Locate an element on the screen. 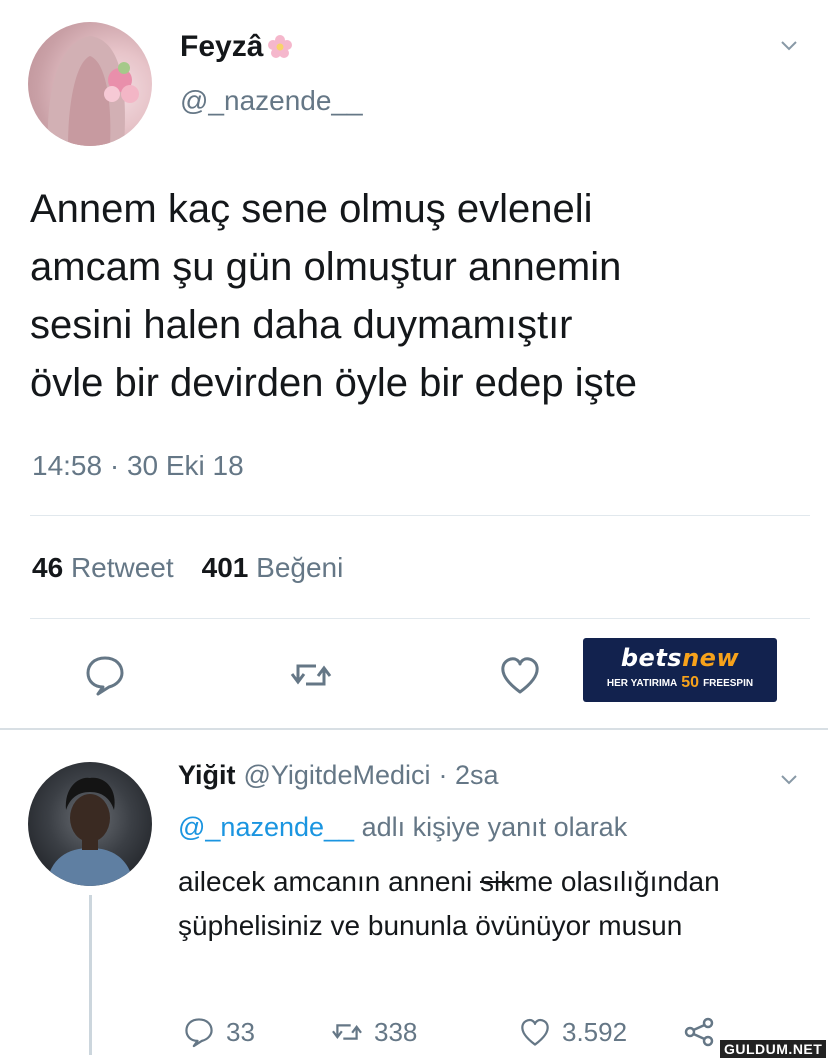 The width and height of the screenshot is (828, 1064). ad-brand: betsnew is located at coordinates (680, 658).